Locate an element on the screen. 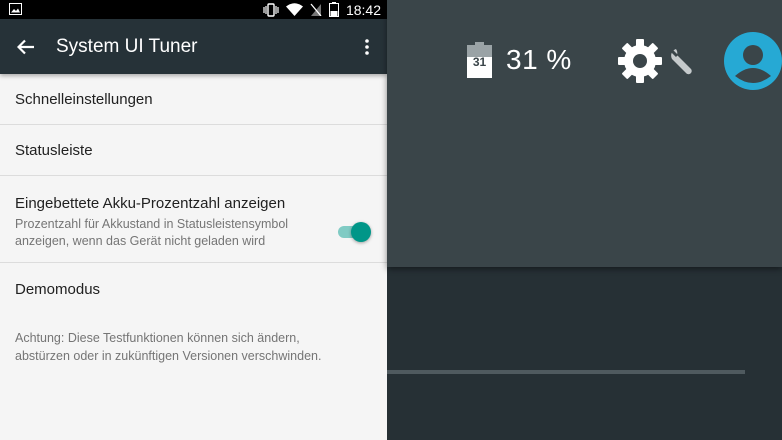  brightness-slider-track is located at coordinates (566, 372).